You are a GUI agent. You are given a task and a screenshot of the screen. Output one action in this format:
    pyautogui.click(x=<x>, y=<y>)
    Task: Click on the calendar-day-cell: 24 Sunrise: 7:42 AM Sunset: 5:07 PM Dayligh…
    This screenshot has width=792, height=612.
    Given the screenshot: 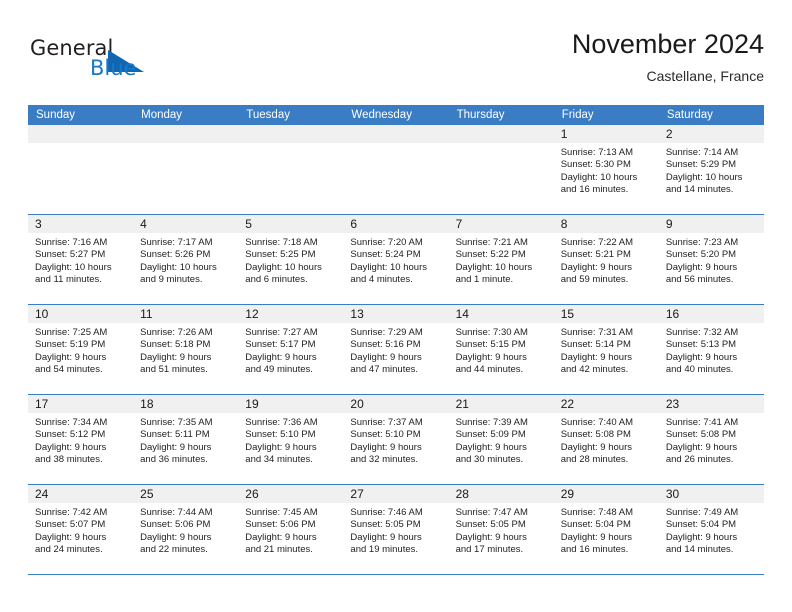 What is the action you would take?
    pyautogui.click(x=81, y=529)
    